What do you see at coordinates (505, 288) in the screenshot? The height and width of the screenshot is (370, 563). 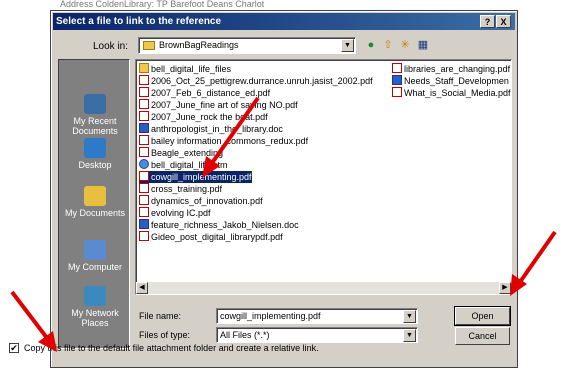 I see `scroll-right-icon: ▶` at bounding box center [505, 288].